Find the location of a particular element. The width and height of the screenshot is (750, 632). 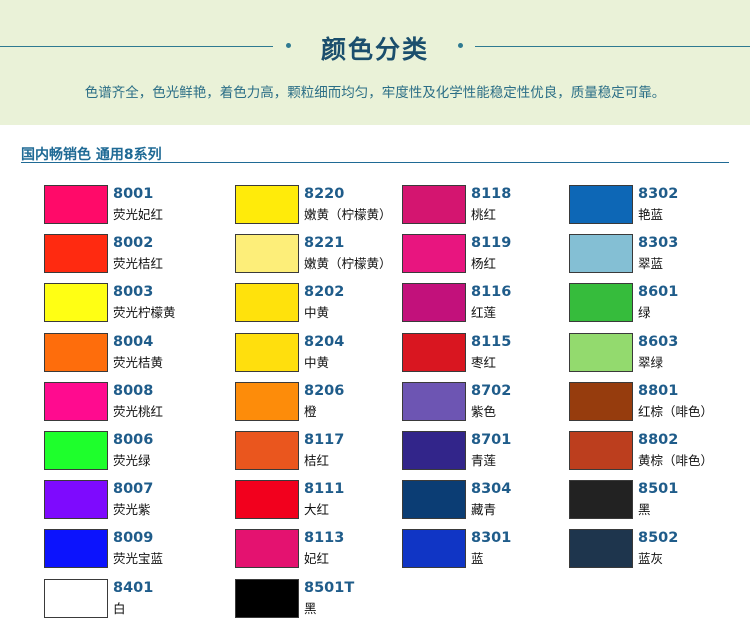

color-name: 黄棕（啡色） is located at coordinates (676, 460).